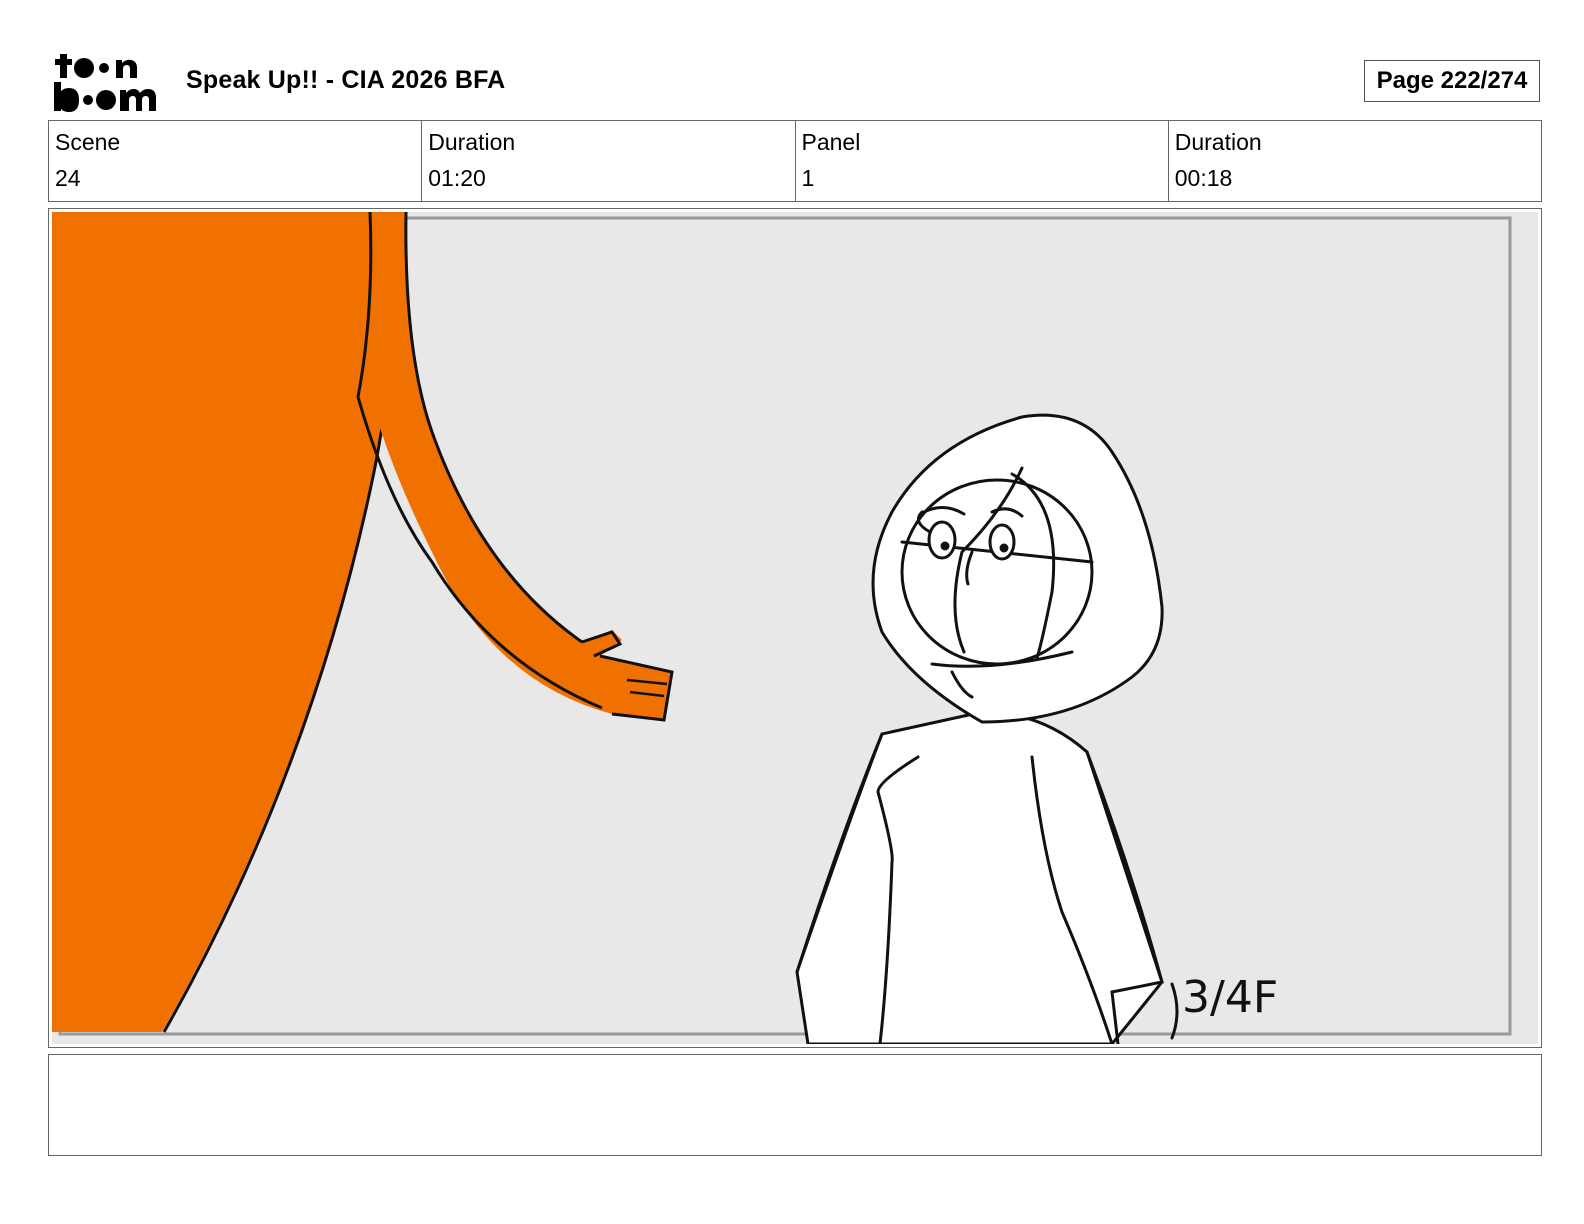 Image resolution: width=1584 pixels, height=1224 pixels. What do you see at coordinates (235, 161) in the screenshot?
I see `scene-cell: Scene 24` at bounding box center [235, 161].